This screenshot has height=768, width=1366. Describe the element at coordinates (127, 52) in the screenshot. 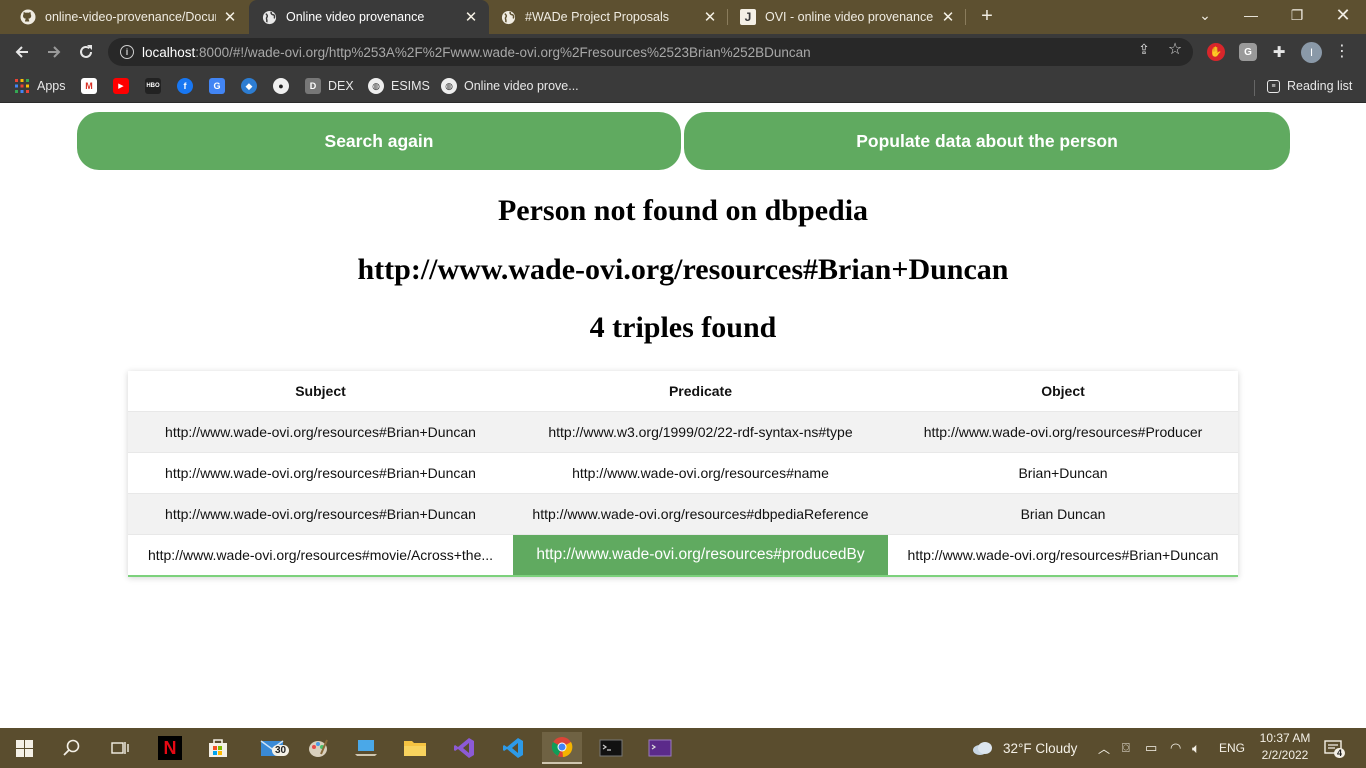

I see `info-icon: i` at that location.